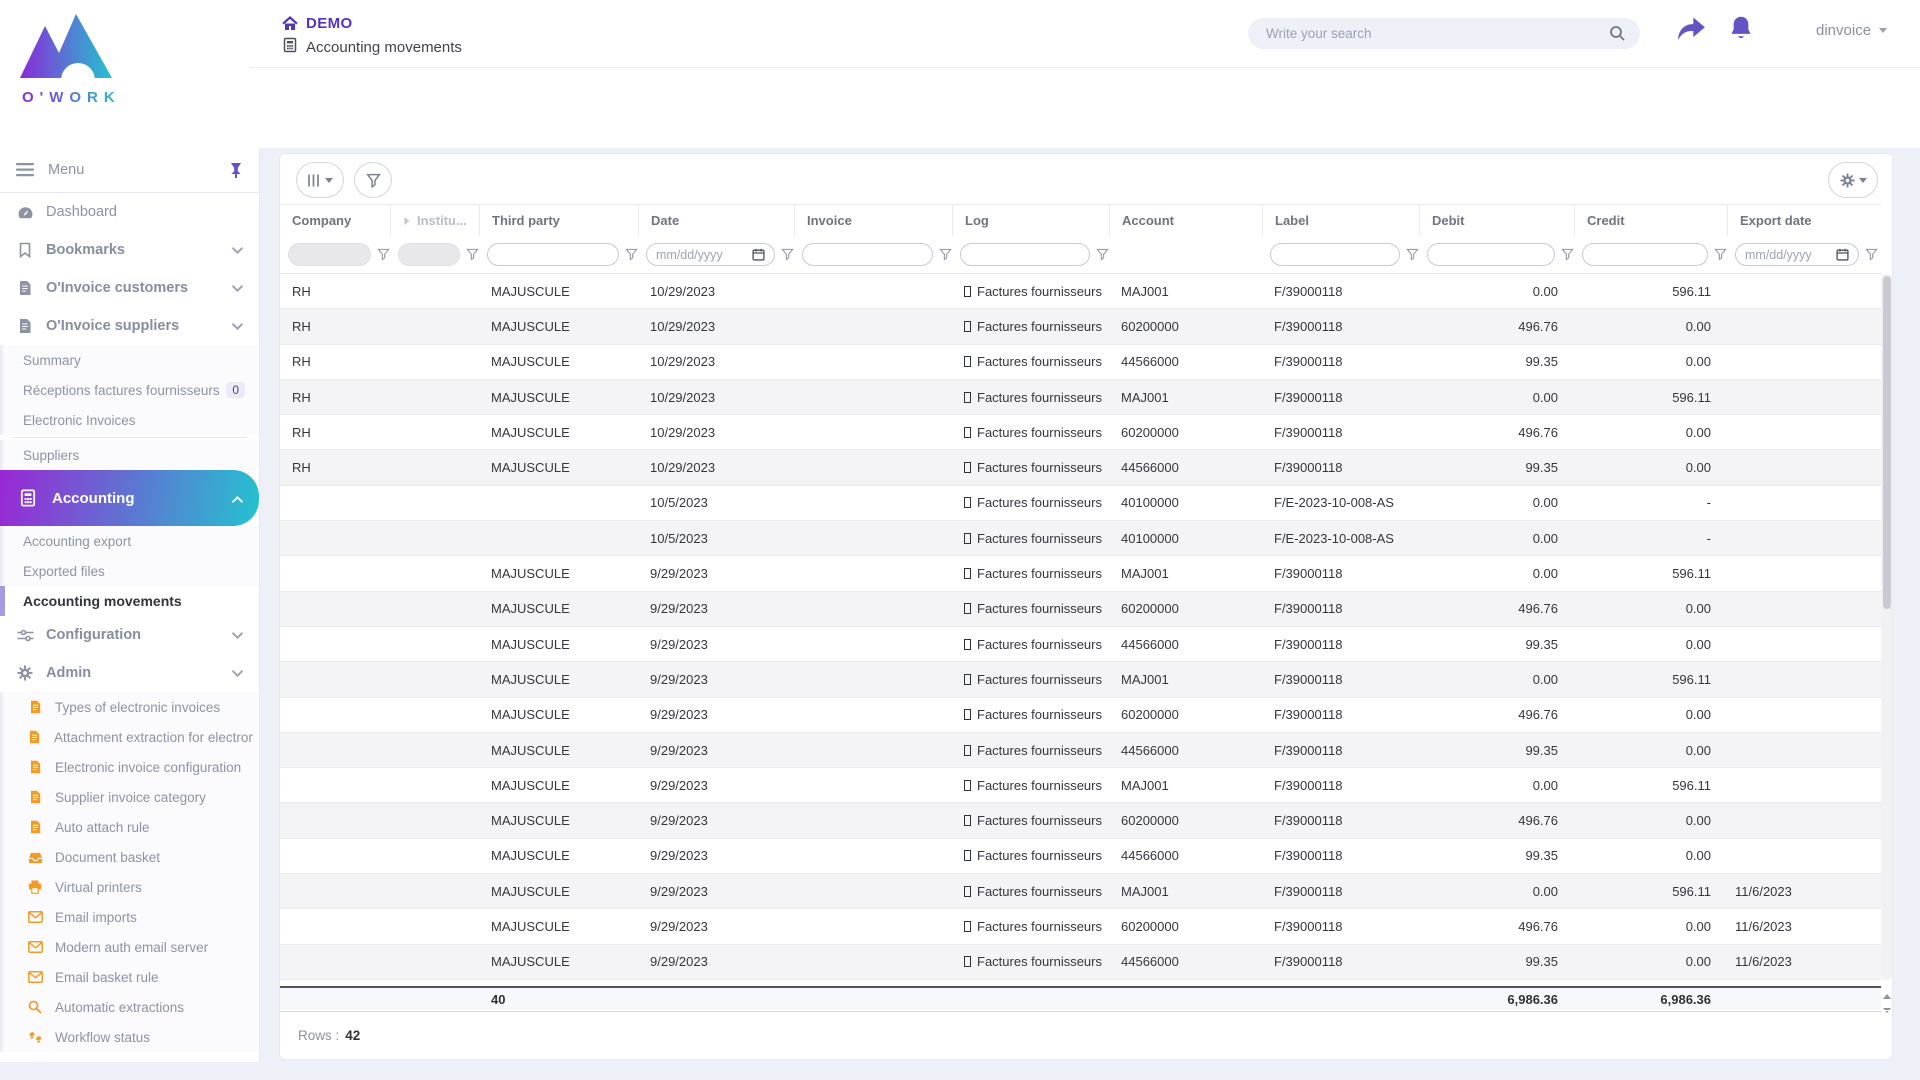 This screenshot has width=1920, height=1080. I want to click on column-header-date: Date, so click(716, 220).